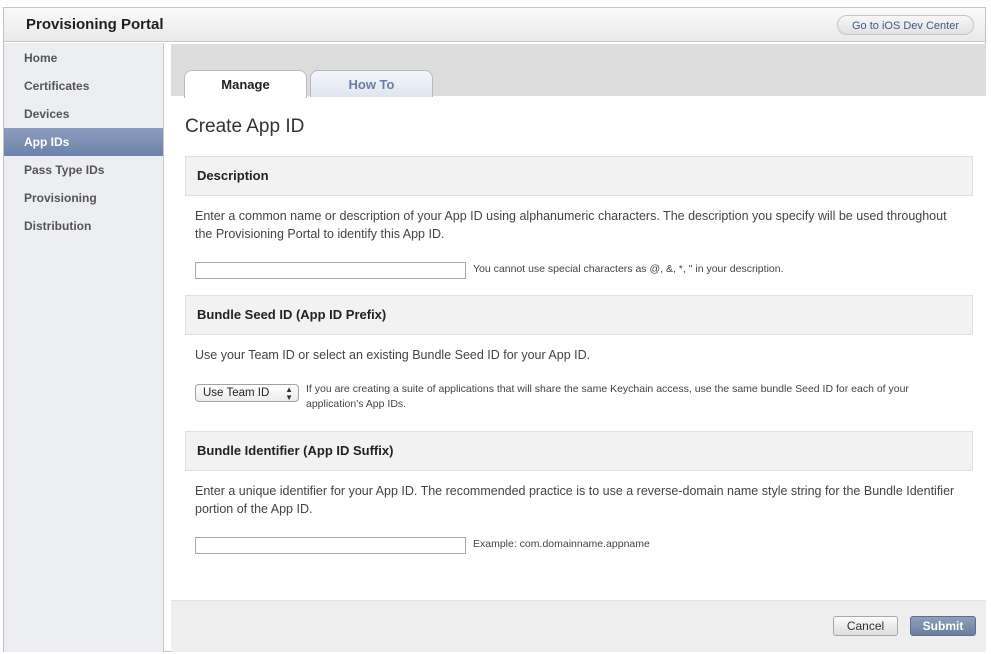 The width and height of the screenshot is (991, 654). I want to click on bundle-identifier-hint: Example: com.domainname.appname, so click(561, 544).